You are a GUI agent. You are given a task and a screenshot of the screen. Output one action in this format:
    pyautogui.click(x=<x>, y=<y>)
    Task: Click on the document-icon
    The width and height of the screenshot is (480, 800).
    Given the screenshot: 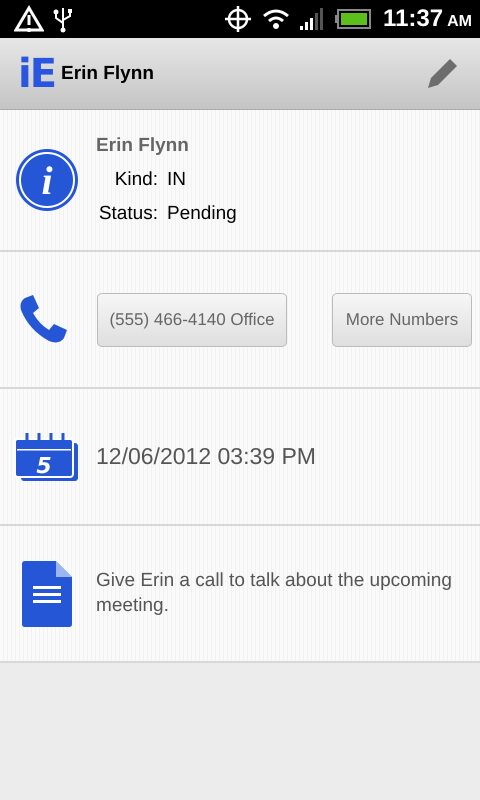 What is the action you would take?
    pyautogui.click(x=47, y=593)
    